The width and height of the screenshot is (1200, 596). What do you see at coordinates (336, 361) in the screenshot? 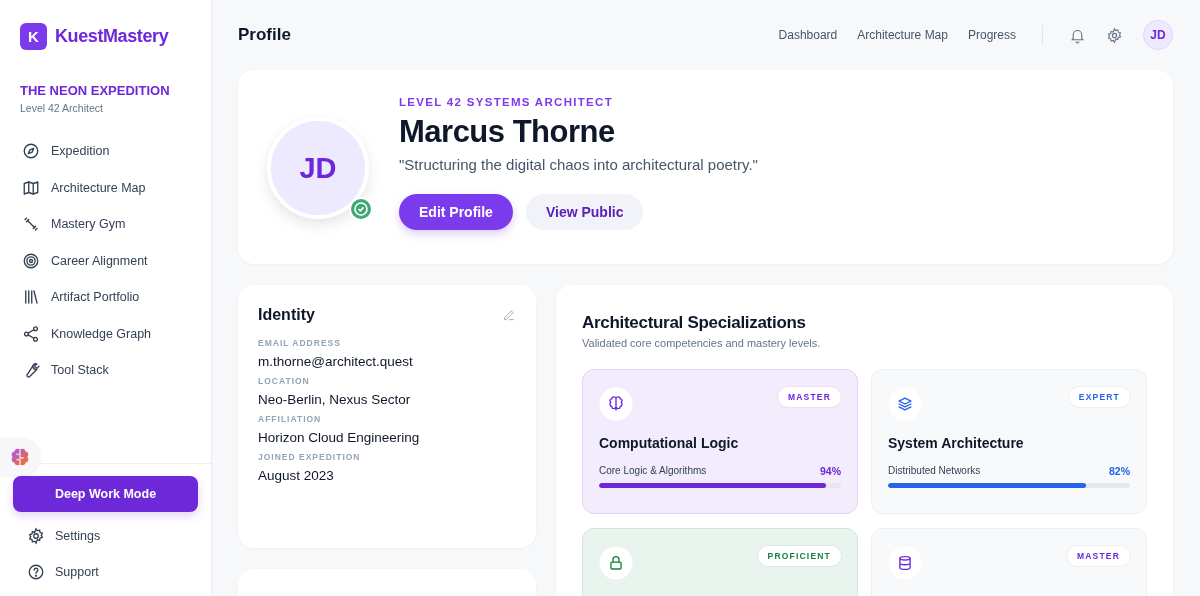
I see `field-value: m.thorne@architect.quest` at bounding box center [336, 361].